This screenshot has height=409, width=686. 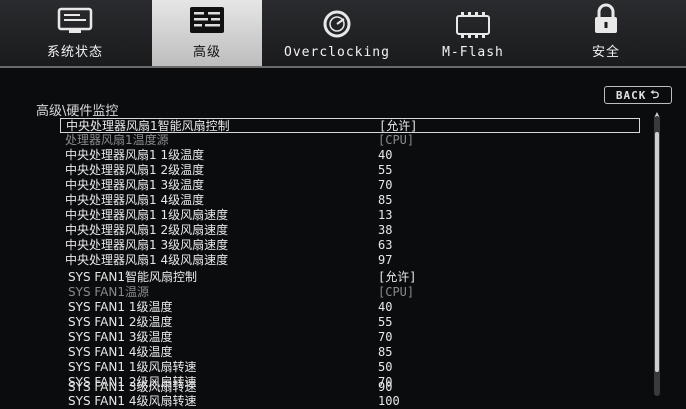 What do you see at coordinates (337, 52) in the screenshot?
I see `tab-label: Overclocking` at bounding box center [337, 52].